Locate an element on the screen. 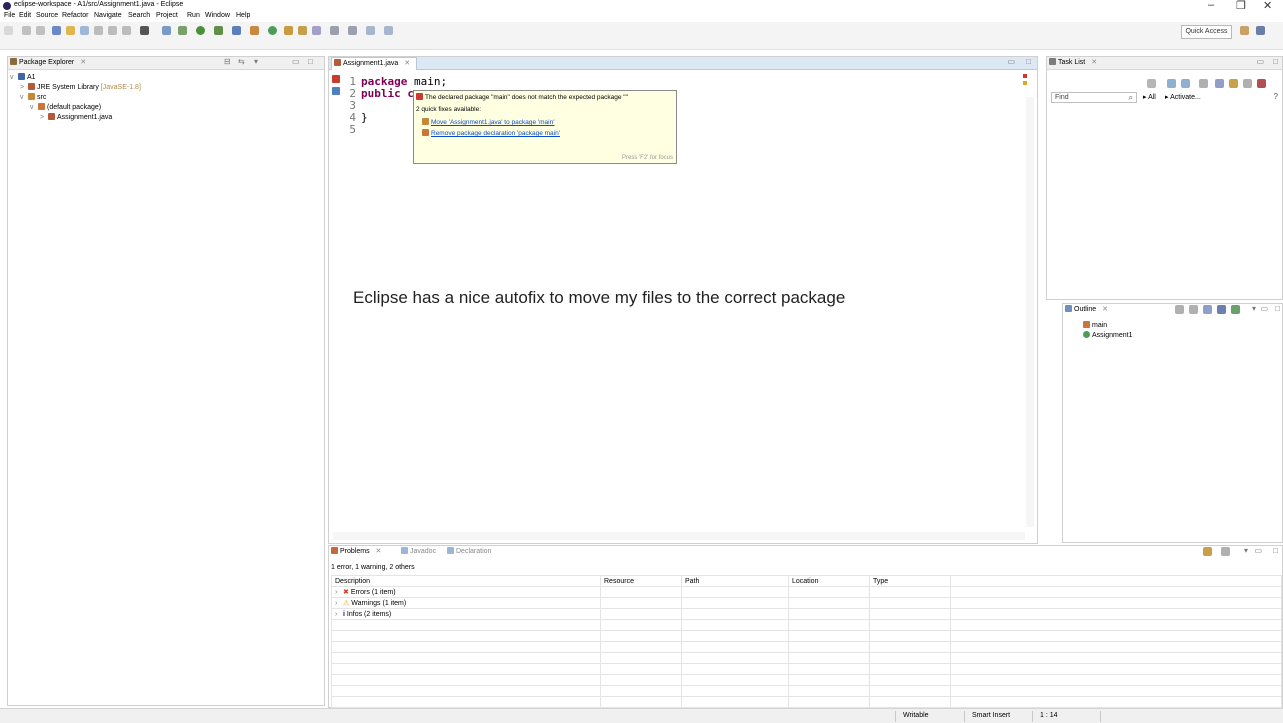 Image resolution: width=1283 pixels, height=723 pixels. tree-item-default-package: v (default package) is located at coordinates (65, 107).